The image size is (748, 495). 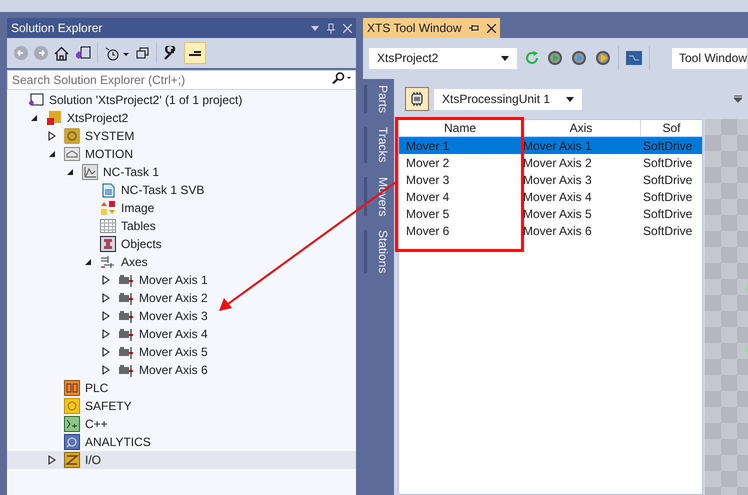 What do you see at coordinates (342, 78) in the screenshot?
I see `search-icon` at bounding box center [342, 78].